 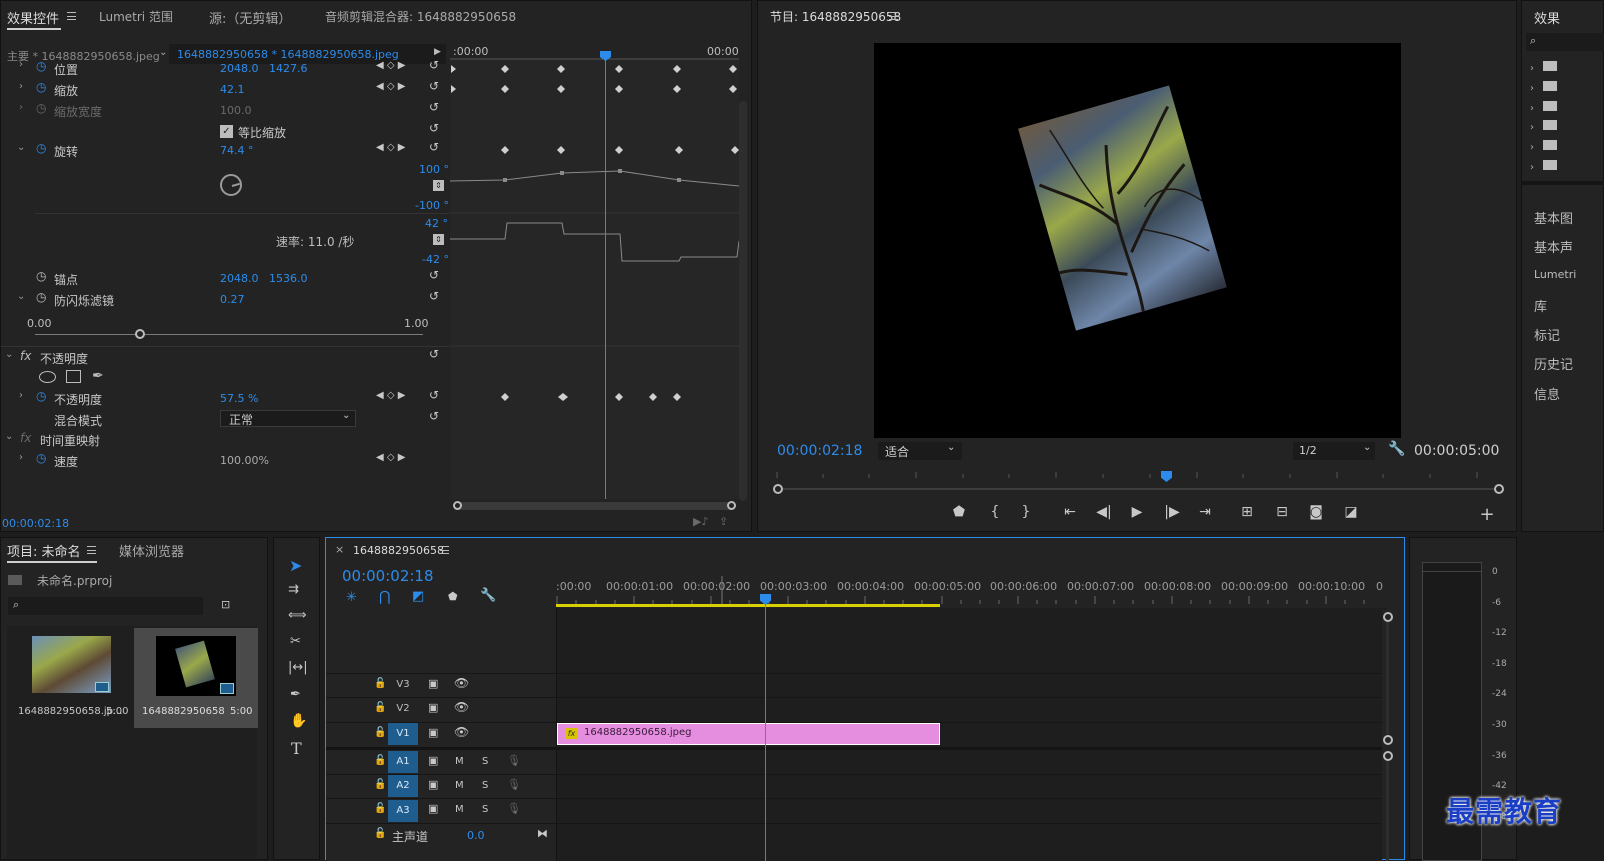 I want to click on track-target-v3: V3, so click(x=403, y=685).